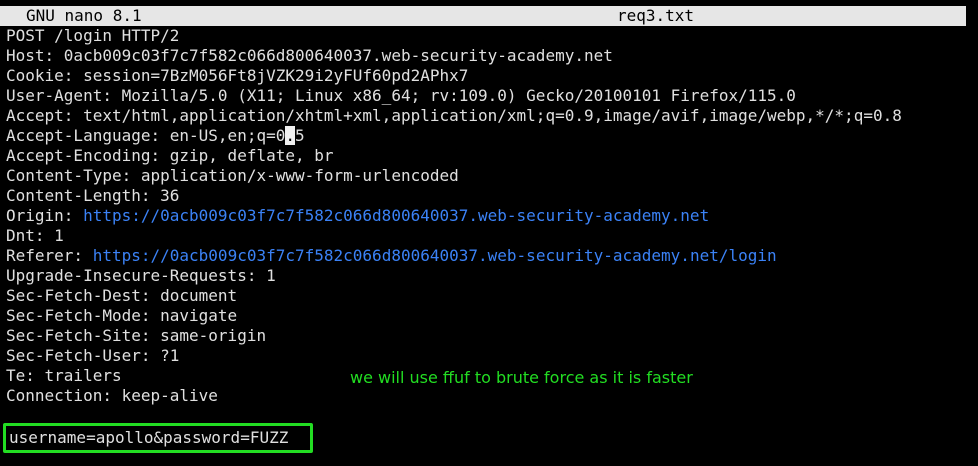 Image resolution: width=978 pixels, height=466 pixels. I want to click on header-sec-fetch-site: Sec-Fetch-Site: same-origin, so click(489, 336).